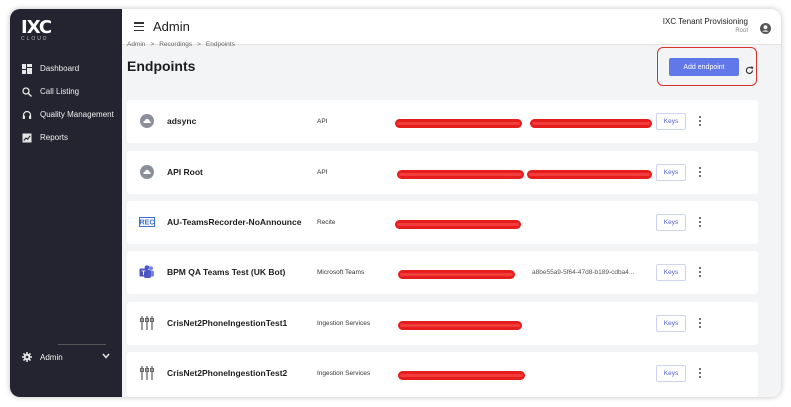  Describe the element at coordinates (60, 91) in the screenshot. I see `sidebar-item-label: Call Listing` at that location.